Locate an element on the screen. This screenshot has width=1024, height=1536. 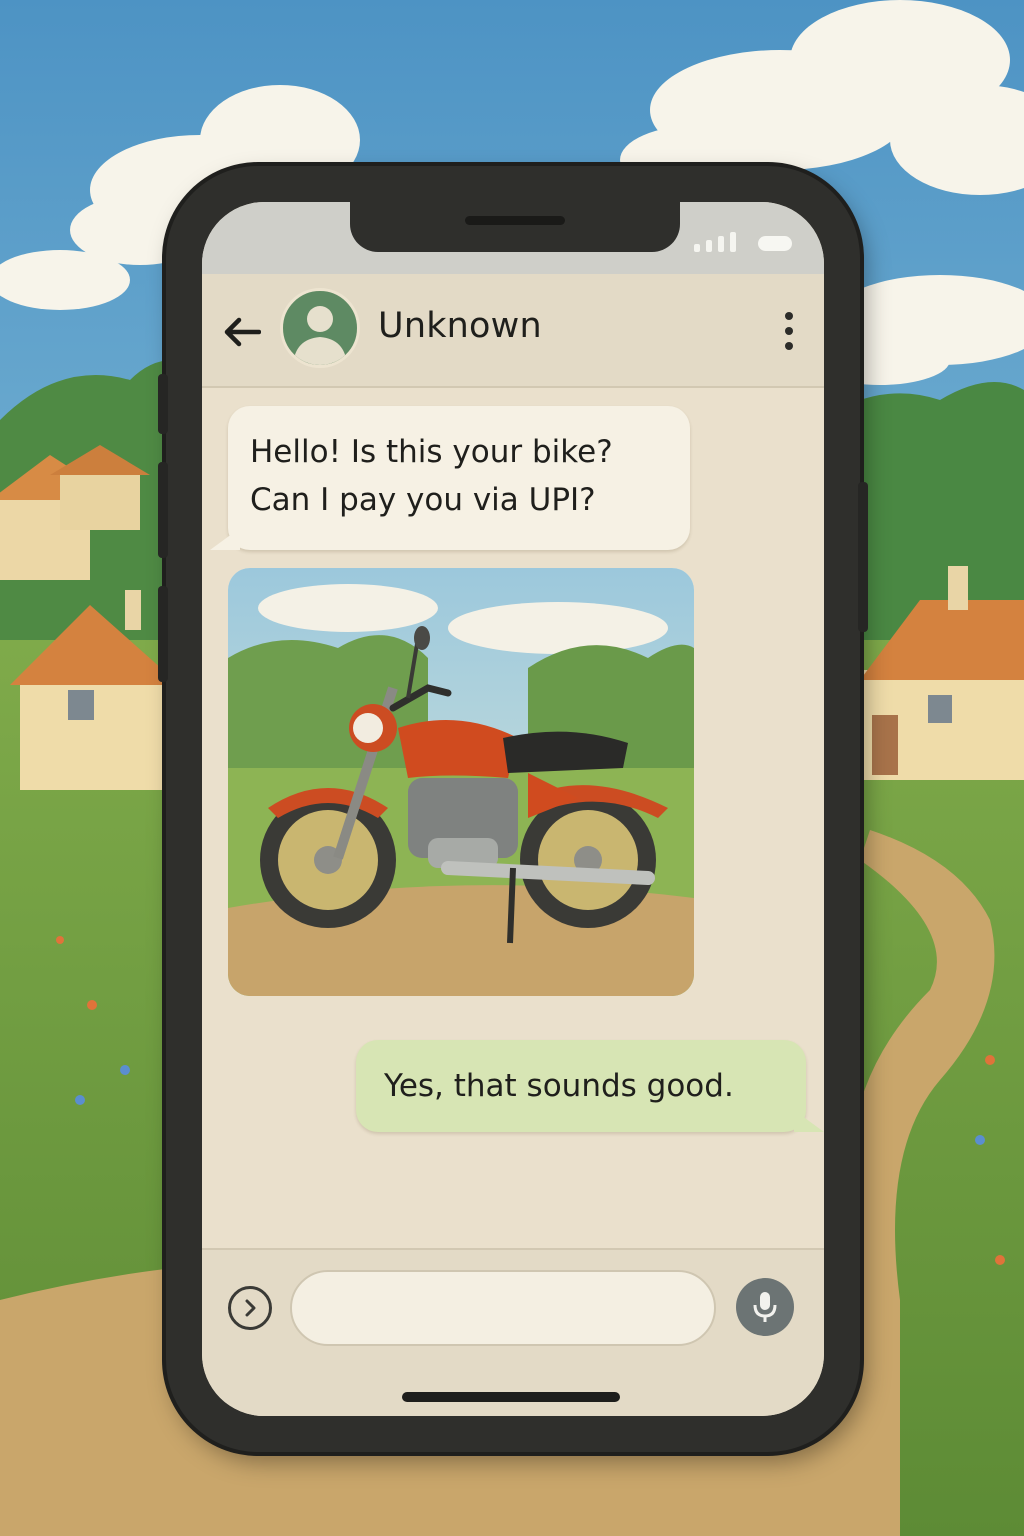
status-bar is located at coordinates (513, 238).